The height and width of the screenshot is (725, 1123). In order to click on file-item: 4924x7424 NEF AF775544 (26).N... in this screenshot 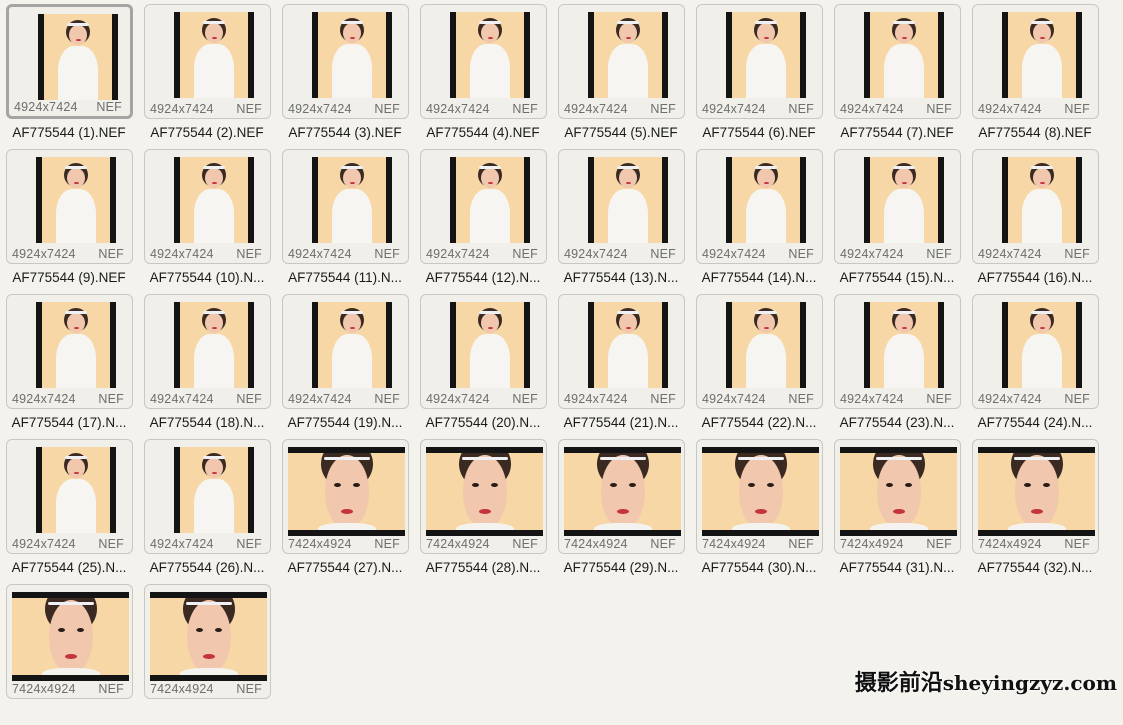, I will do `click(207, 507)`.